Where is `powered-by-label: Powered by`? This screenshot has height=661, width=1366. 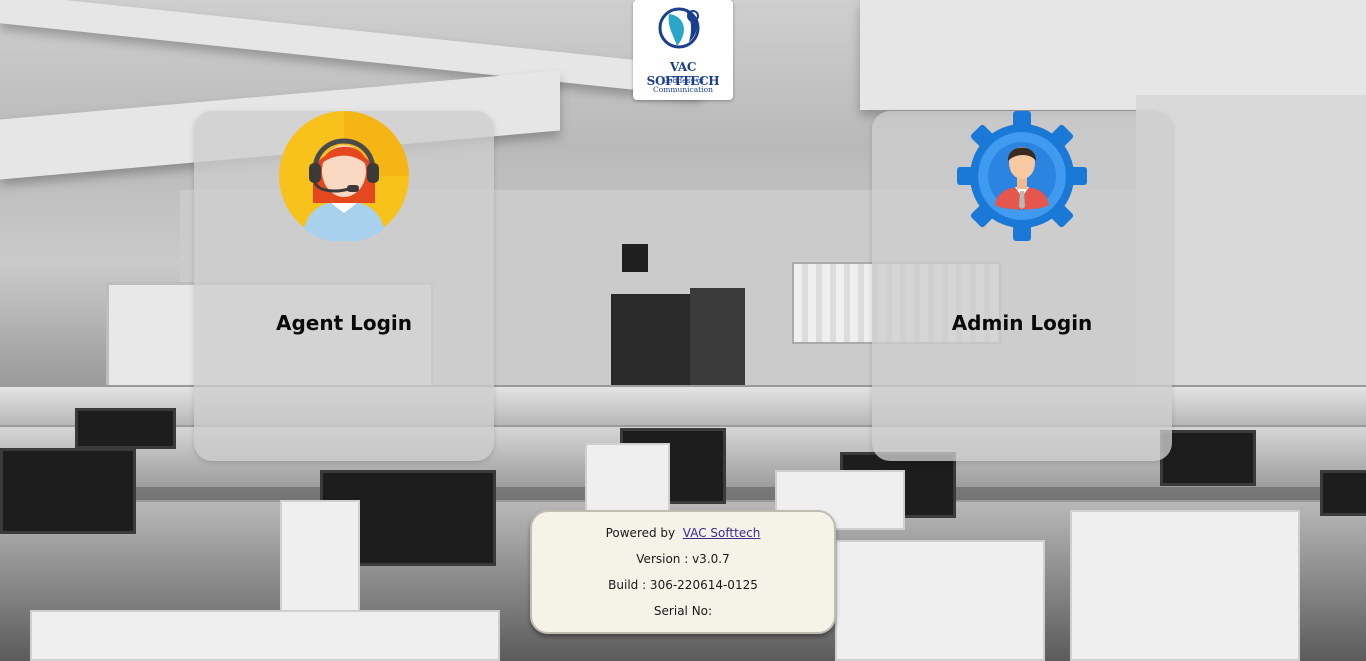 powered-by-label: Powered by is located at coordinates (640, 533).